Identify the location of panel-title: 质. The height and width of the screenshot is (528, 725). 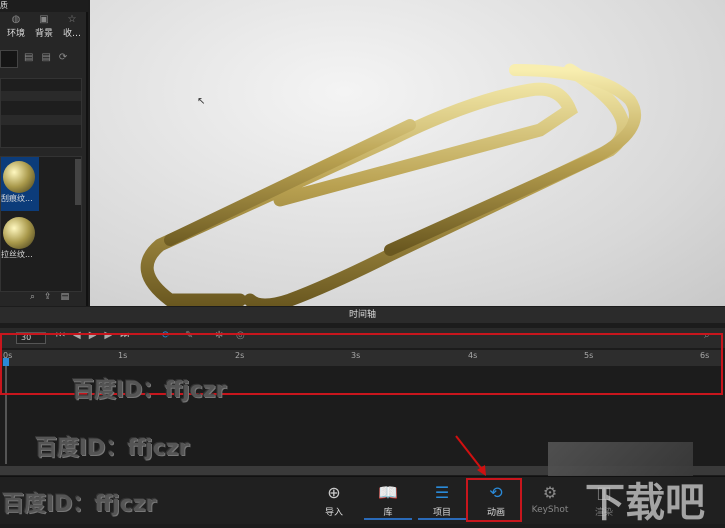
(44, 6).